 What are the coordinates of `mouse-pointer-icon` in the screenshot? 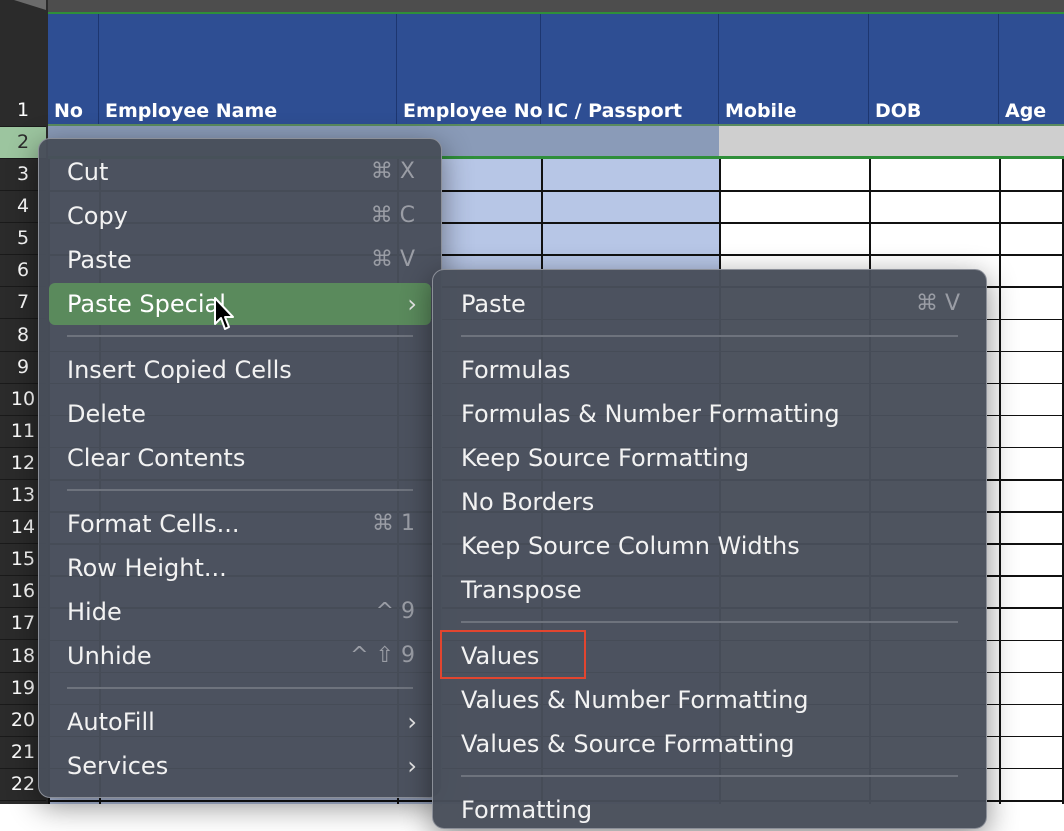 It's located at (224, 313).